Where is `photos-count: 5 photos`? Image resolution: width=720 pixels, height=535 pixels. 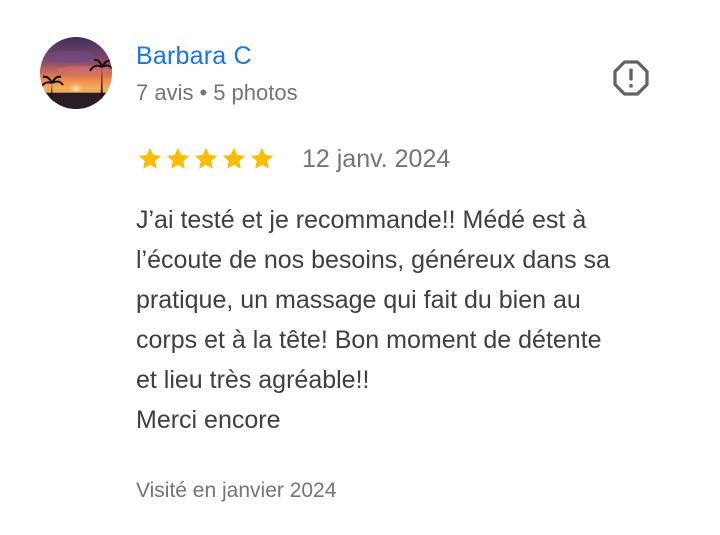
photos-count: 5 photos is located at coordinates (255, 92).